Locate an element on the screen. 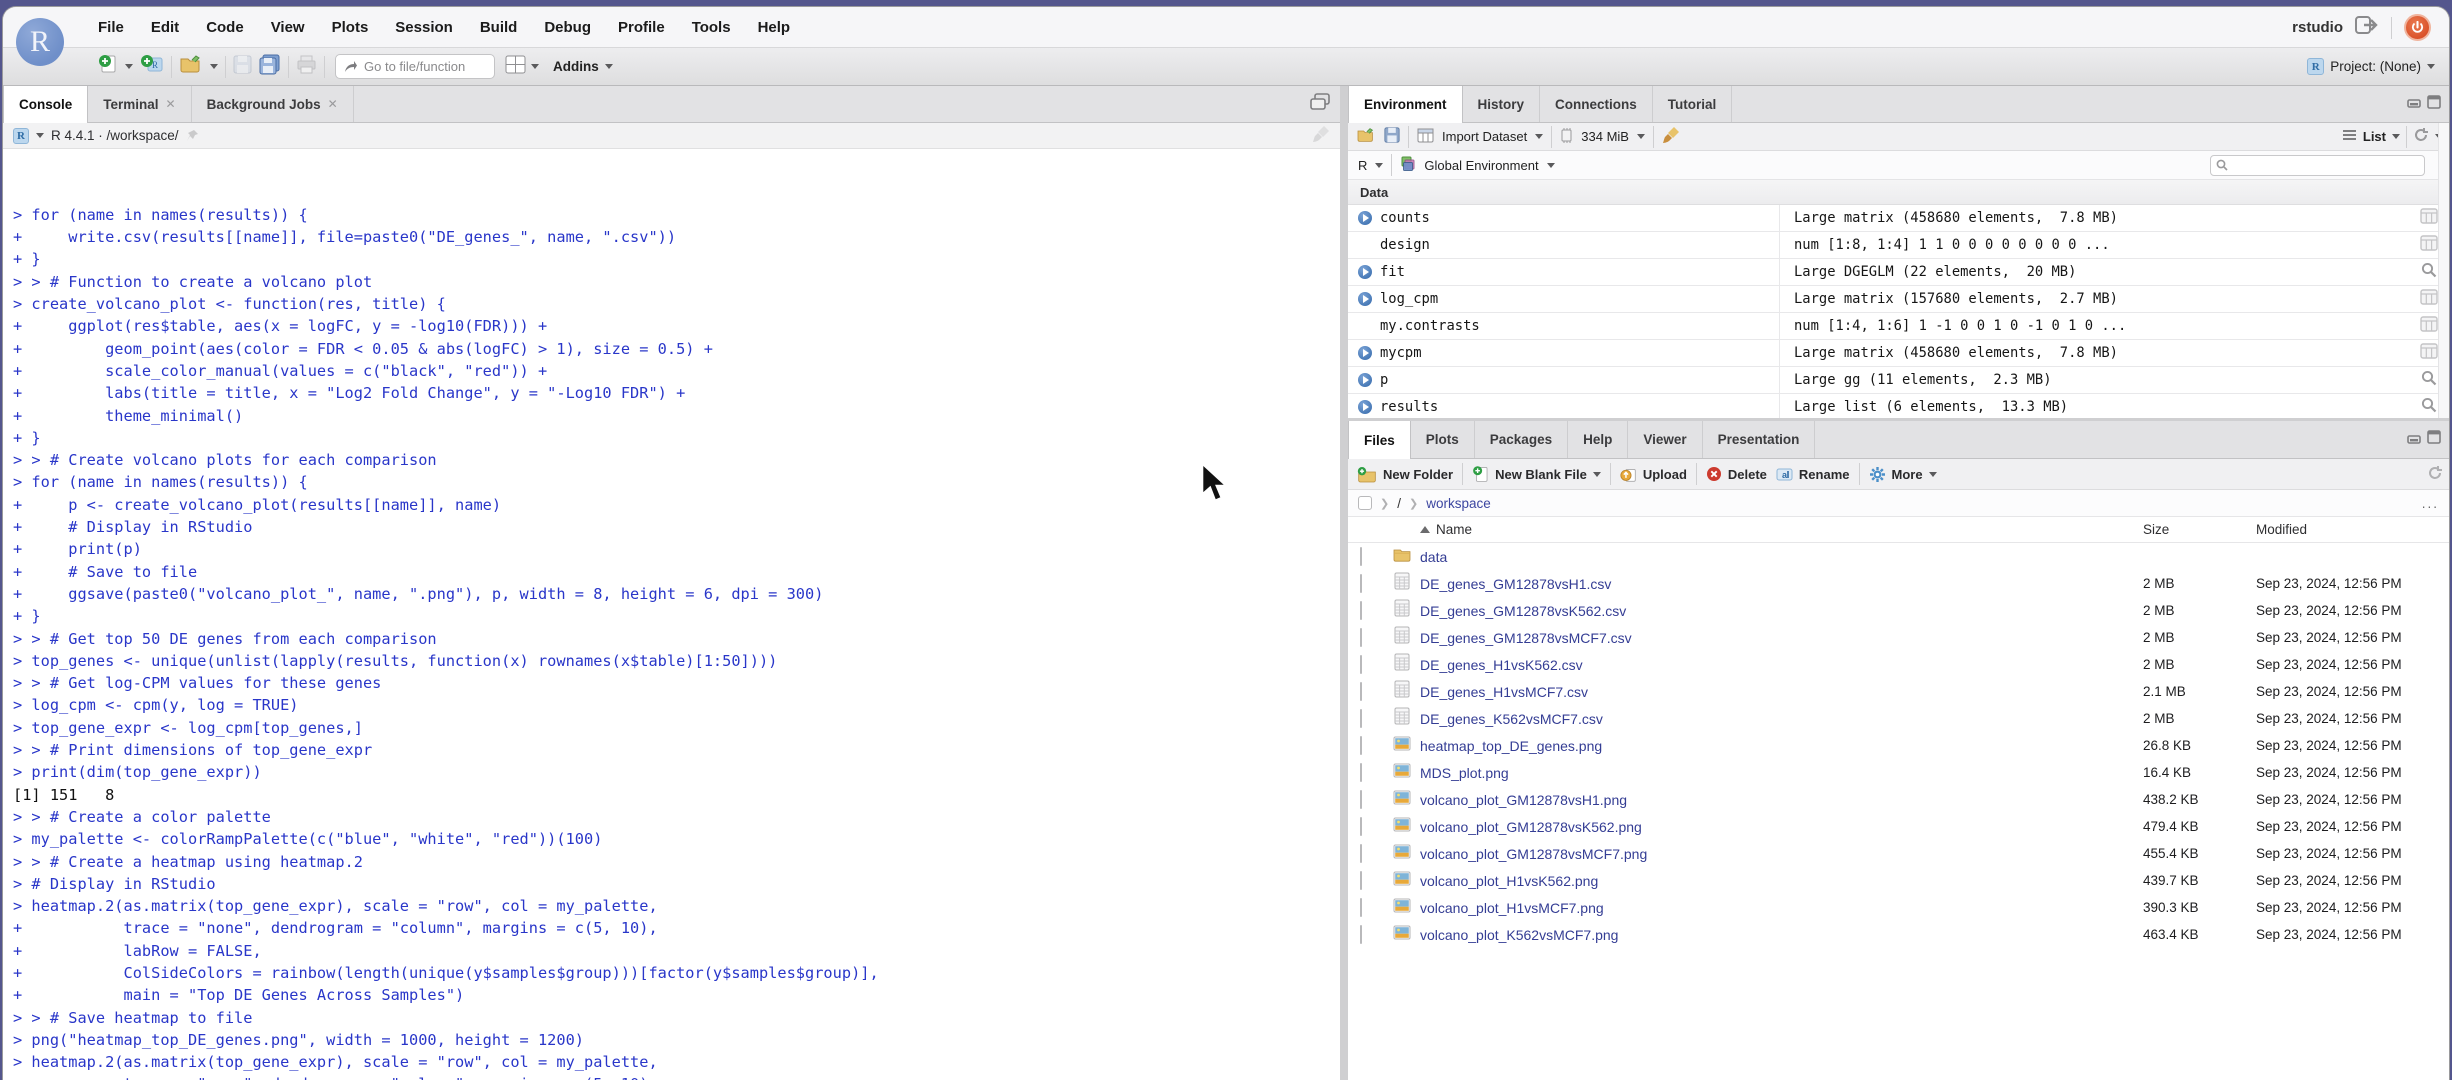  open-recent-dropdown is located at coordinates (214, 66).